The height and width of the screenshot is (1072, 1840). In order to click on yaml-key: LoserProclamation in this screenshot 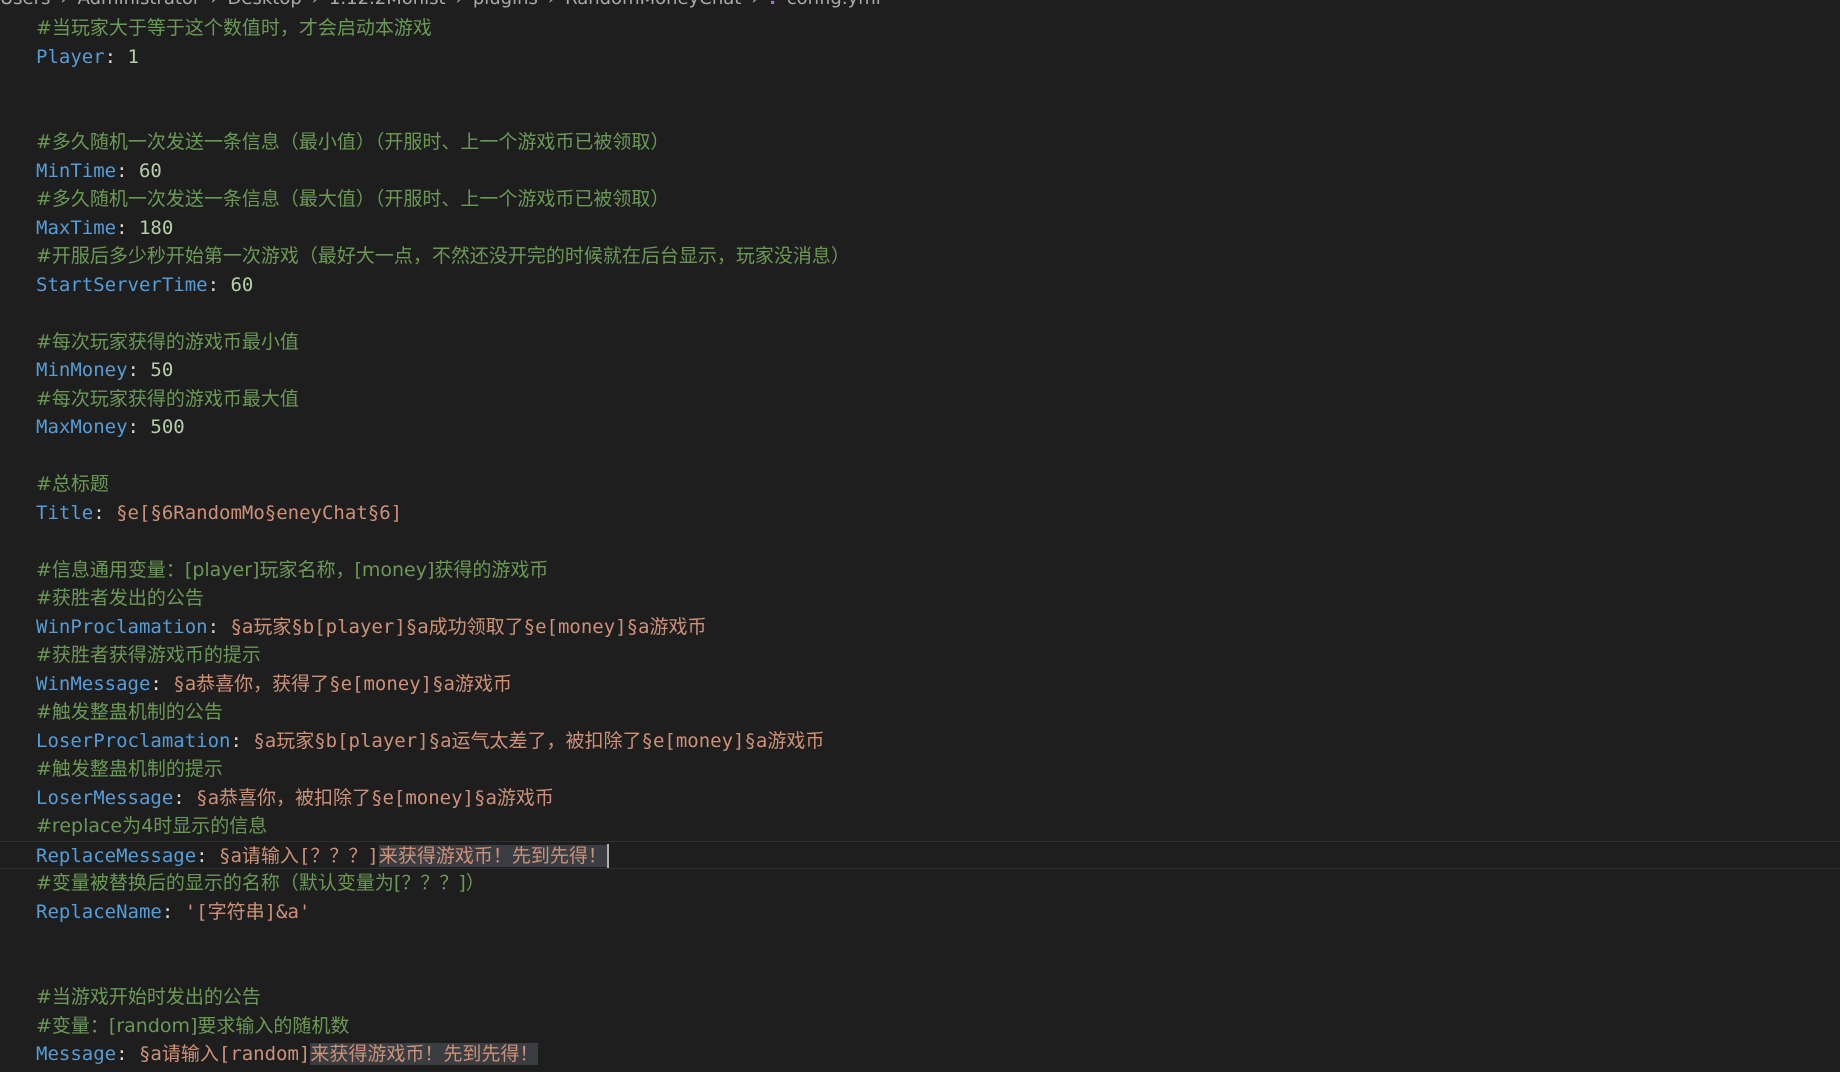, I will do `click(133, 740)`.